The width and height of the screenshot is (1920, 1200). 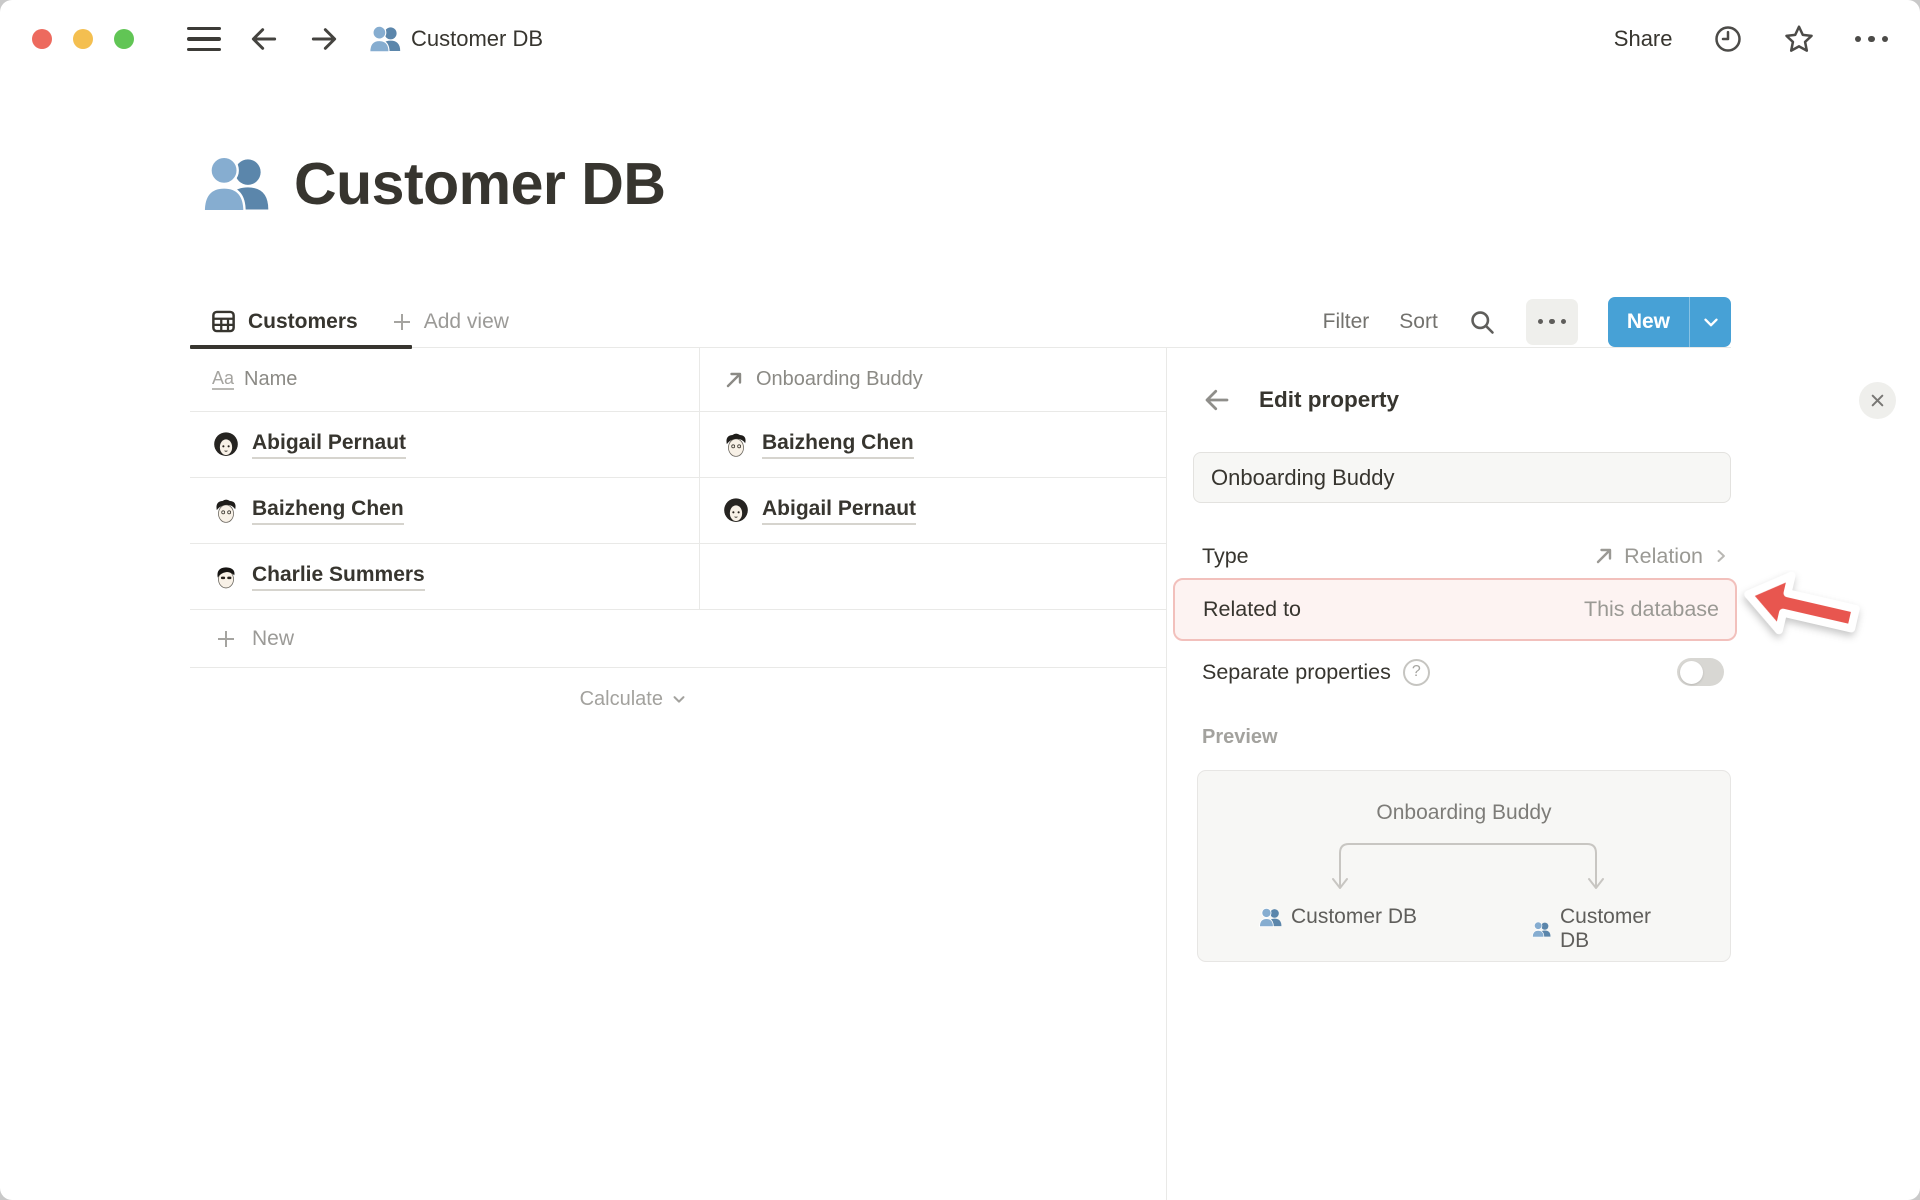 What do you see at coordinates (1721, 556) in the screenshot?
I see `chevron-right-icon` at bounding box center [1721, 556].